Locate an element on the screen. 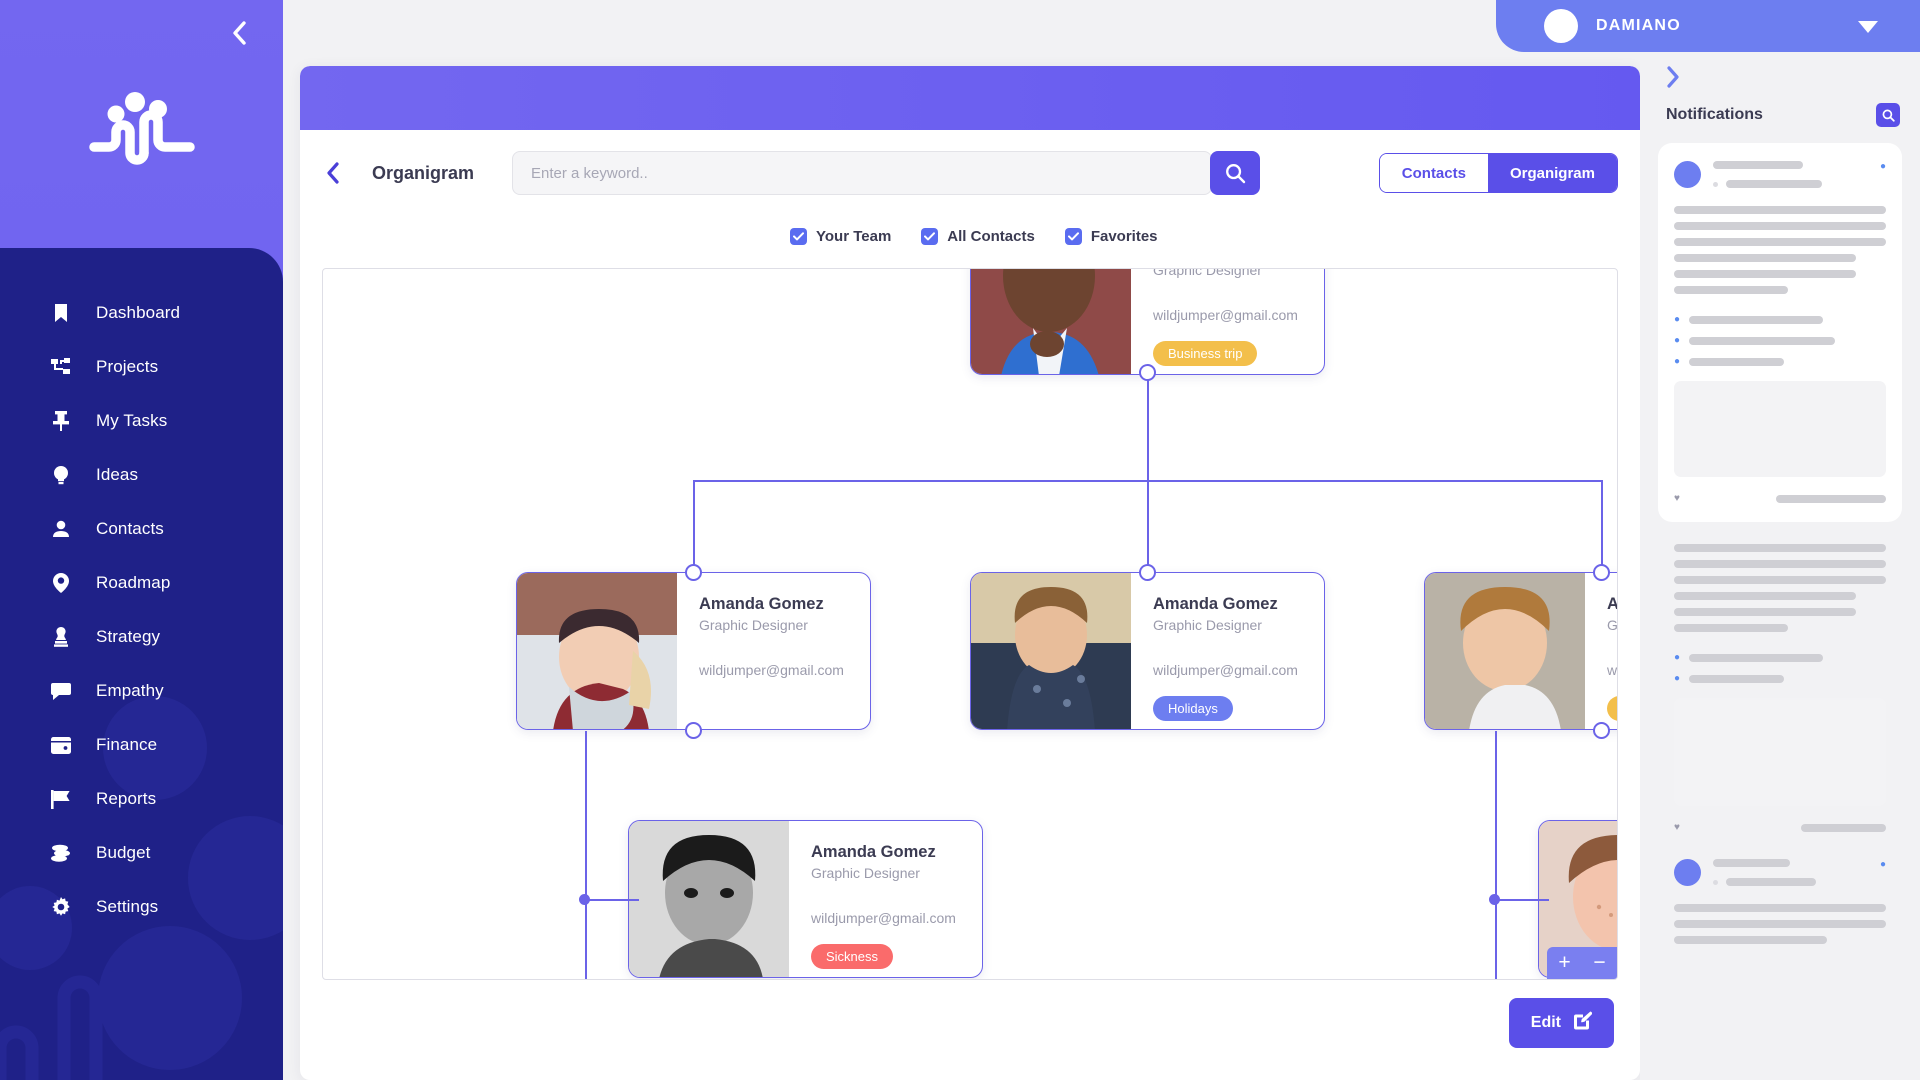 The width and height of the screenshot is (1920, 1080). filter-favorites: Favorites is located at coordinates (1111, 236).